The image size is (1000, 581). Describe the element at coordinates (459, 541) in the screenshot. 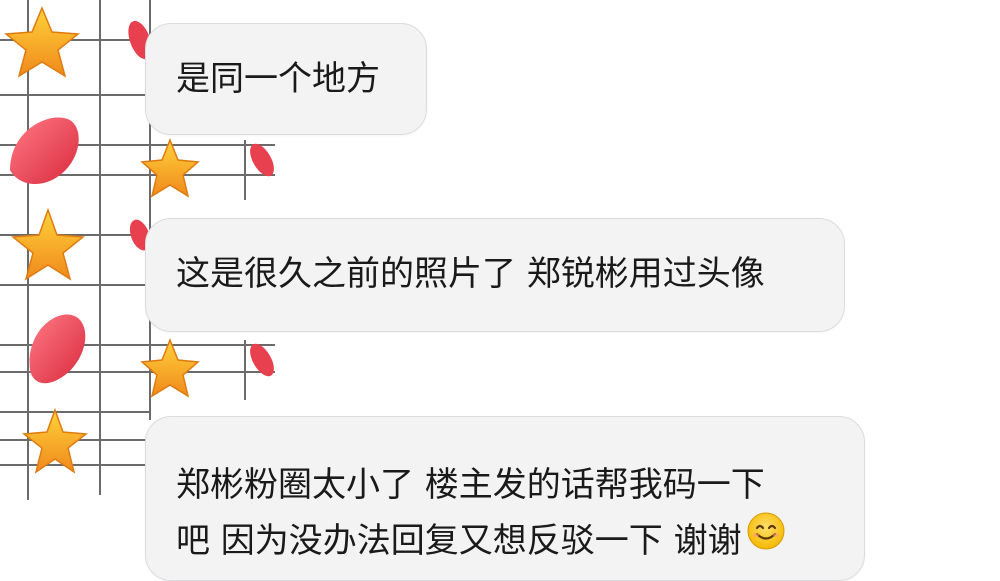

I see `message-text: 吧 因为没办法回复又想反驳一下 谢谢` at that location.